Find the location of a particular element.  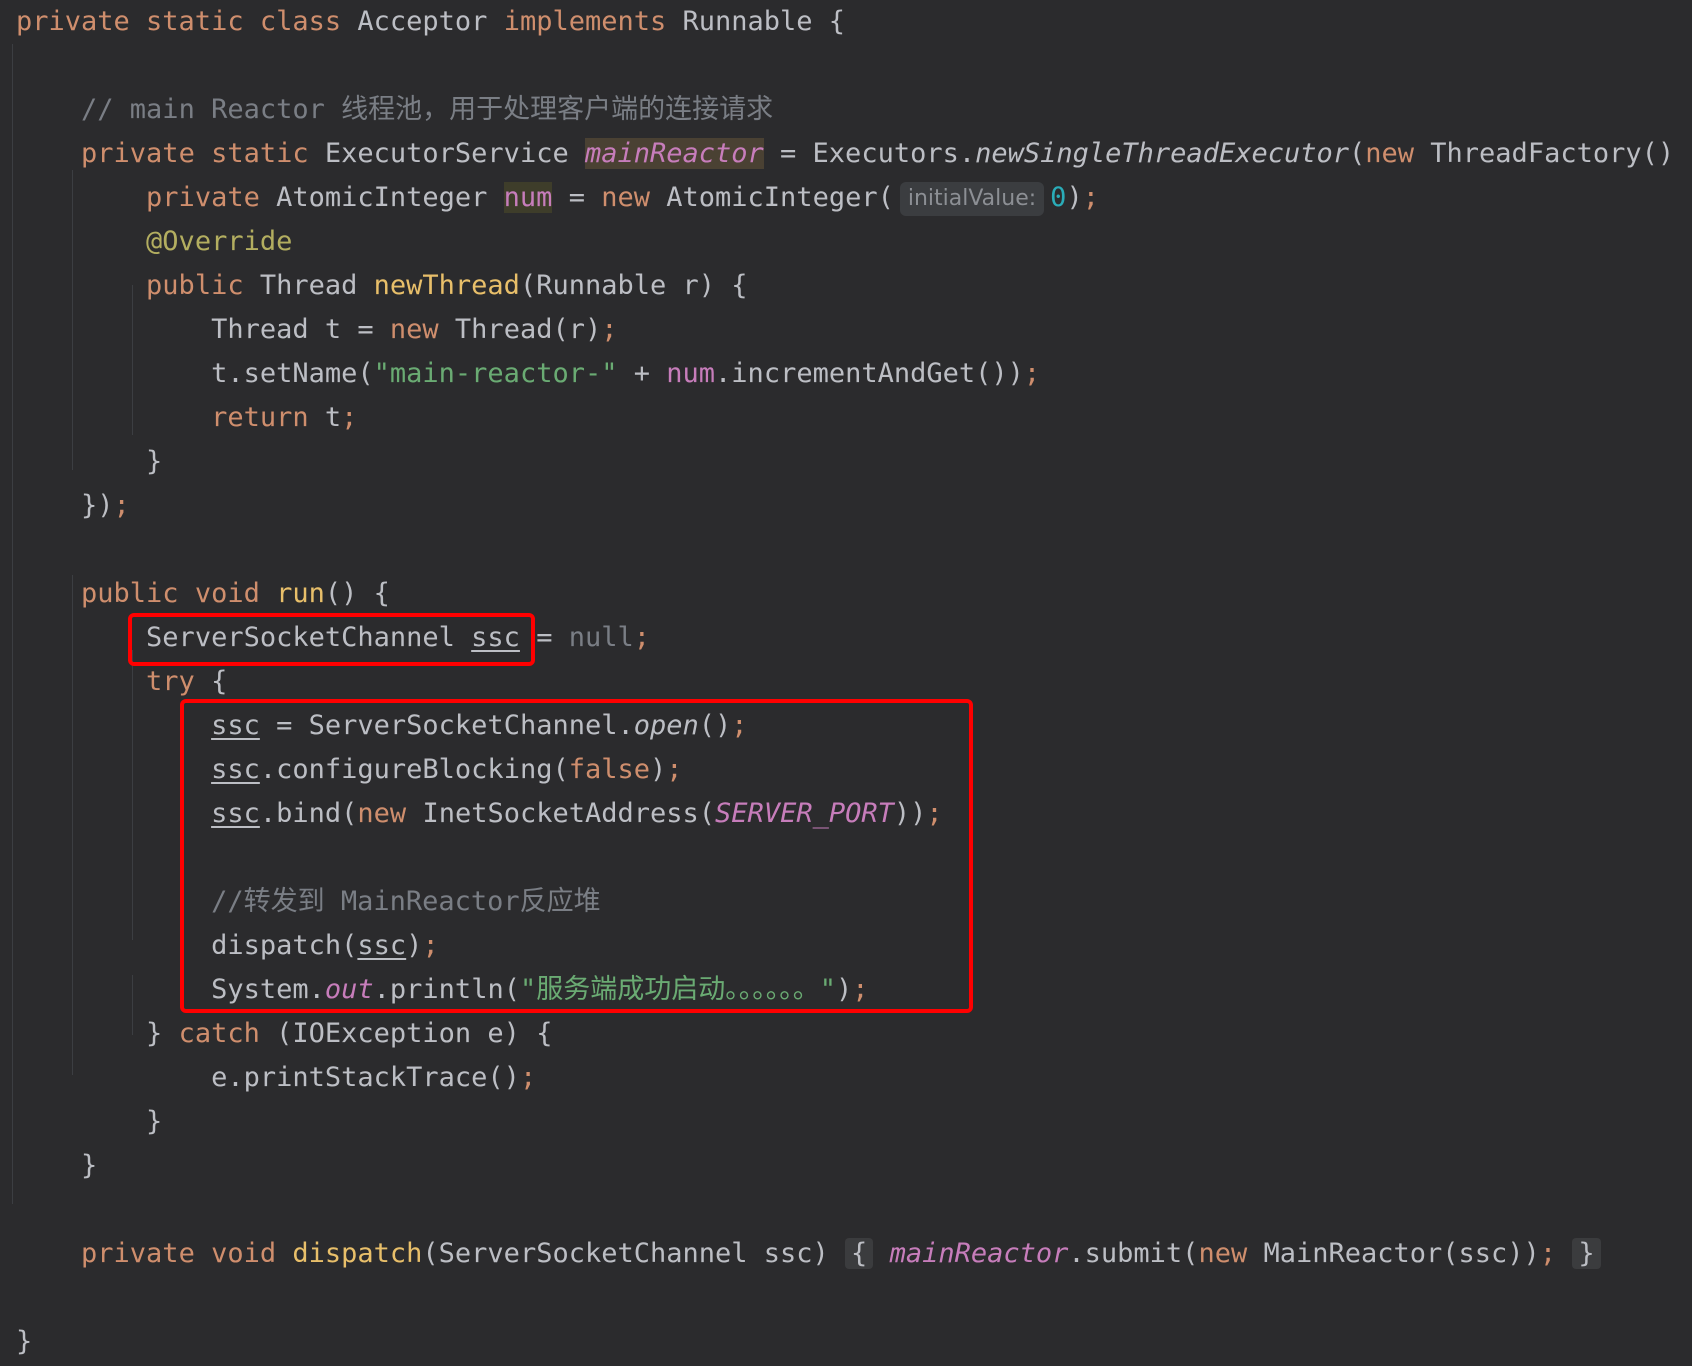

code-line: public void run() { is located at coordinates (203, 594).